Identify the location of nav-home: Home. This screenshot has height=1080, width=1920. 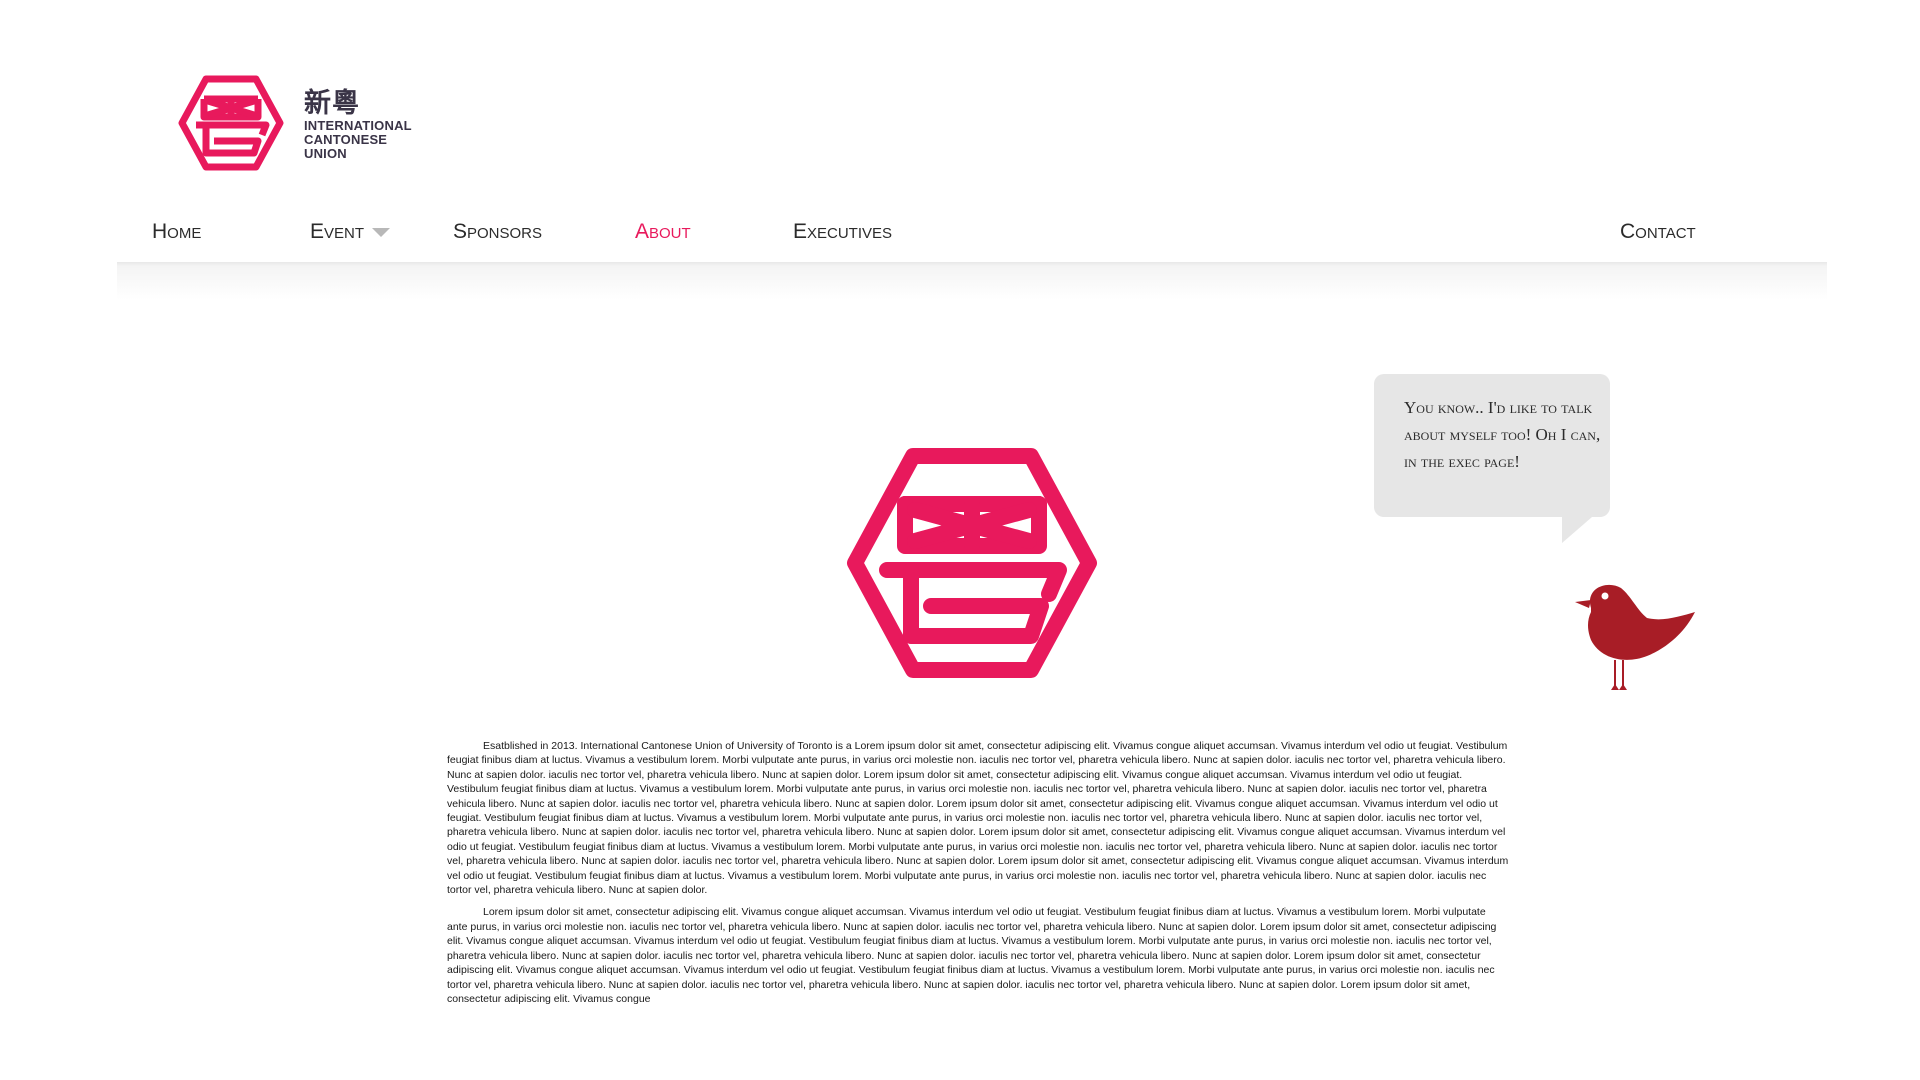
(176, 232).